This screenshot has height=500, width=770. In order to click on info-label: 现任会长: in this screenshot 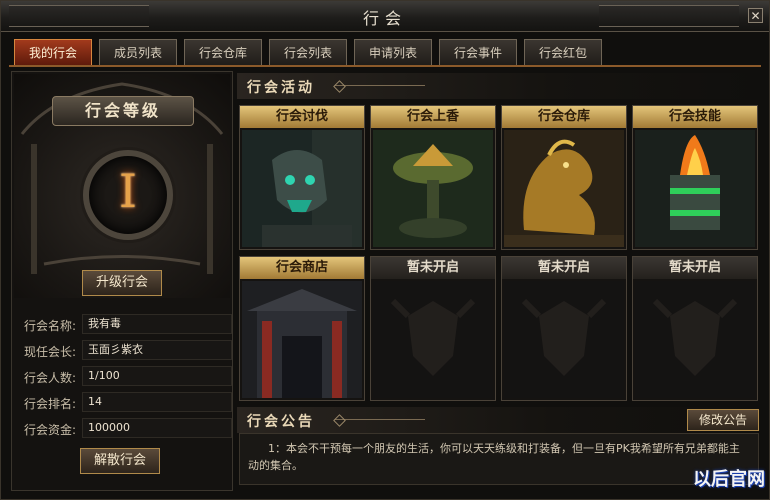, I will do `click(50, 352)`.